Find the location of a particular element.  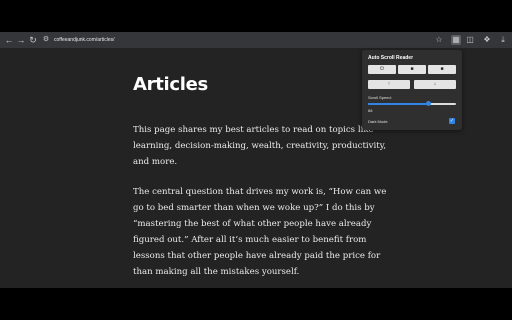

pause-button: ■ is located at coordinates (412, 69).